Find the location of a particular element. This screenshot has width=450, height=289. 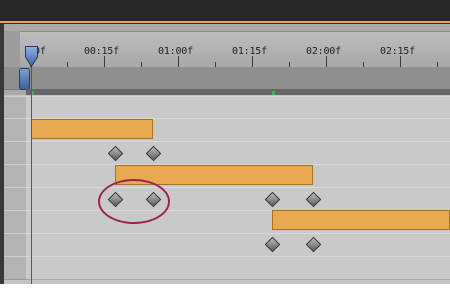

active-panel-highlight is located at coordinates (225, 22).